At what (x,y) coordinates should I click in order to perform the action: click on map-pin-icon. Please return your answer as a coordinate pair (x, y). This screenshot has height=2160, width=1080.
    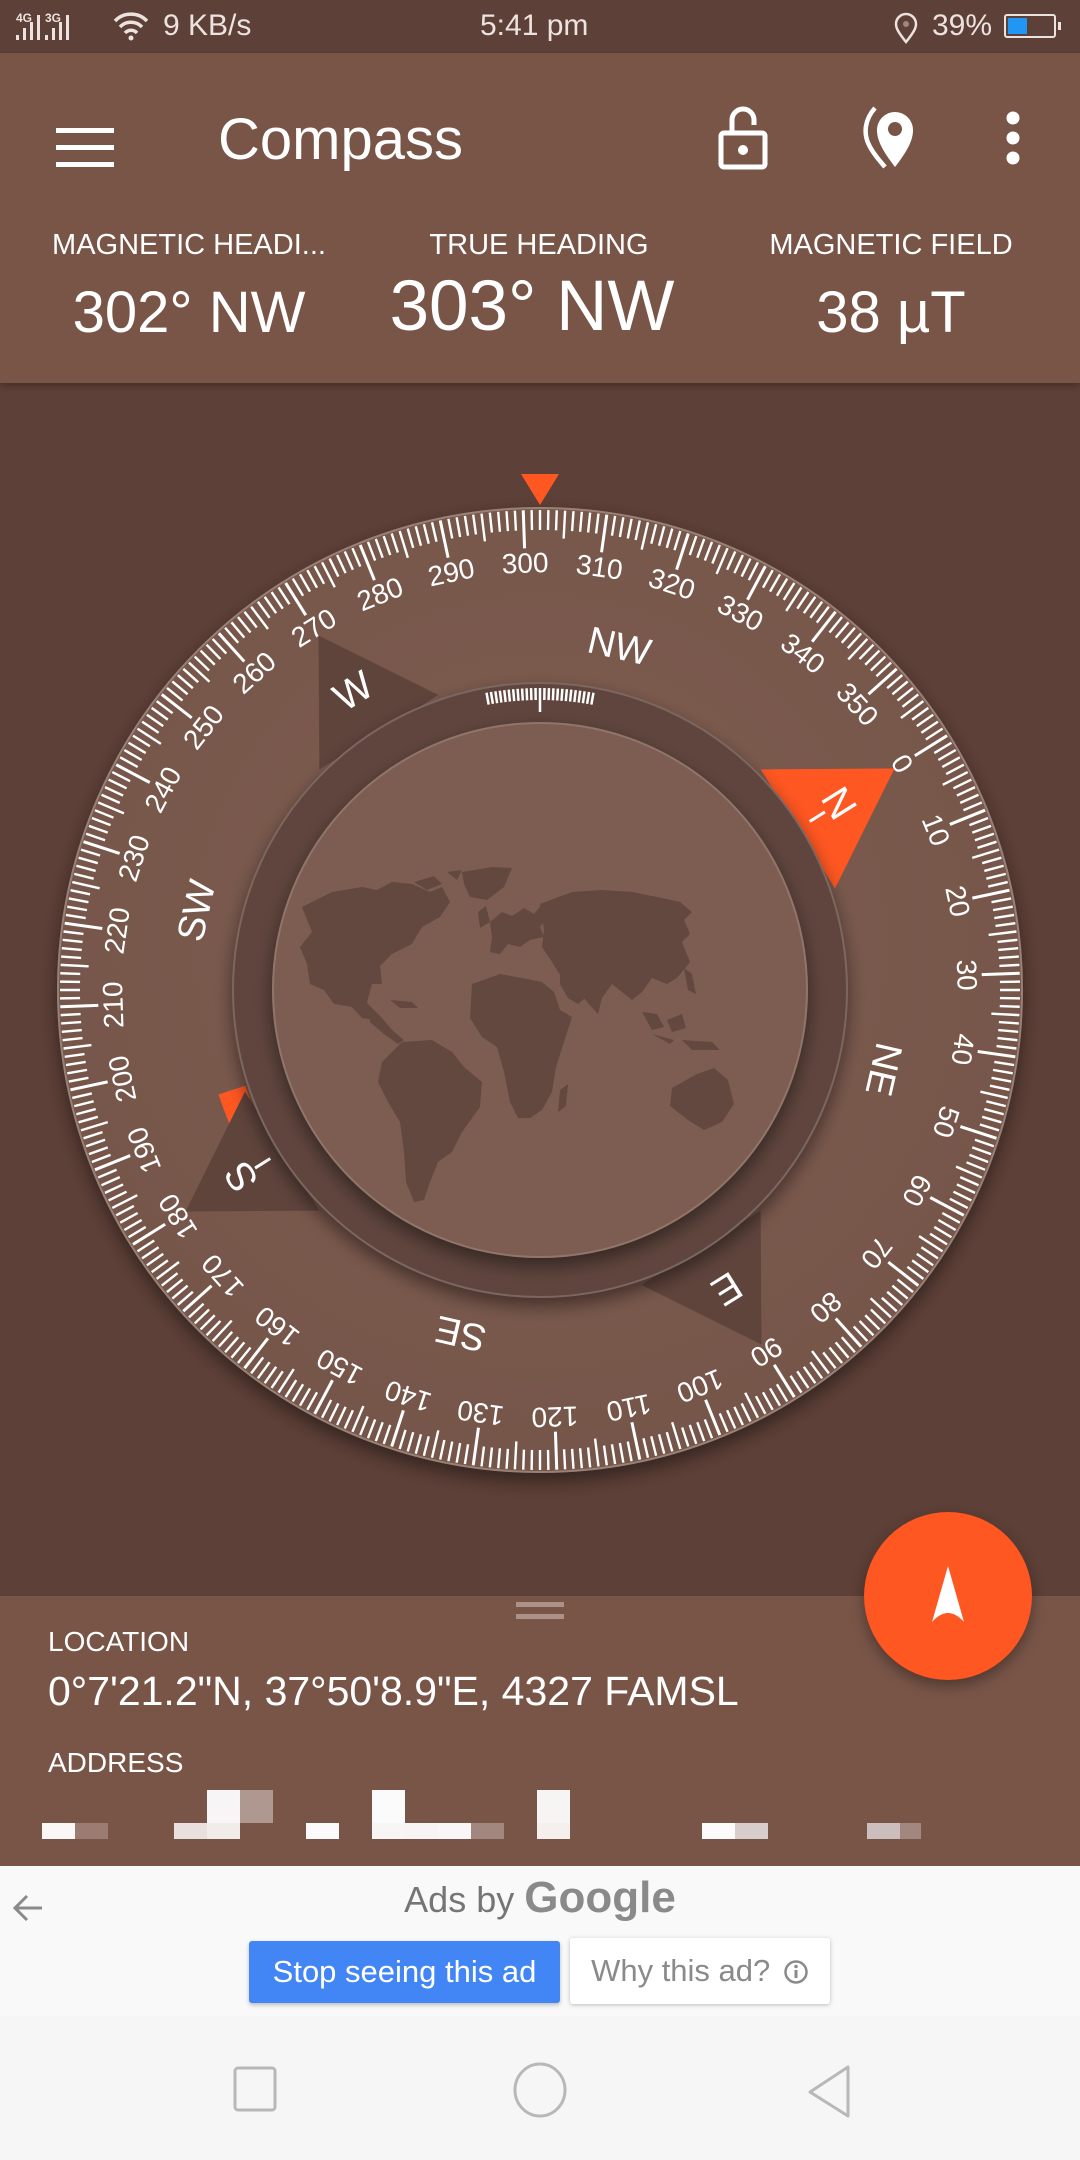
    Looking at the image, I should click on (888, 137).